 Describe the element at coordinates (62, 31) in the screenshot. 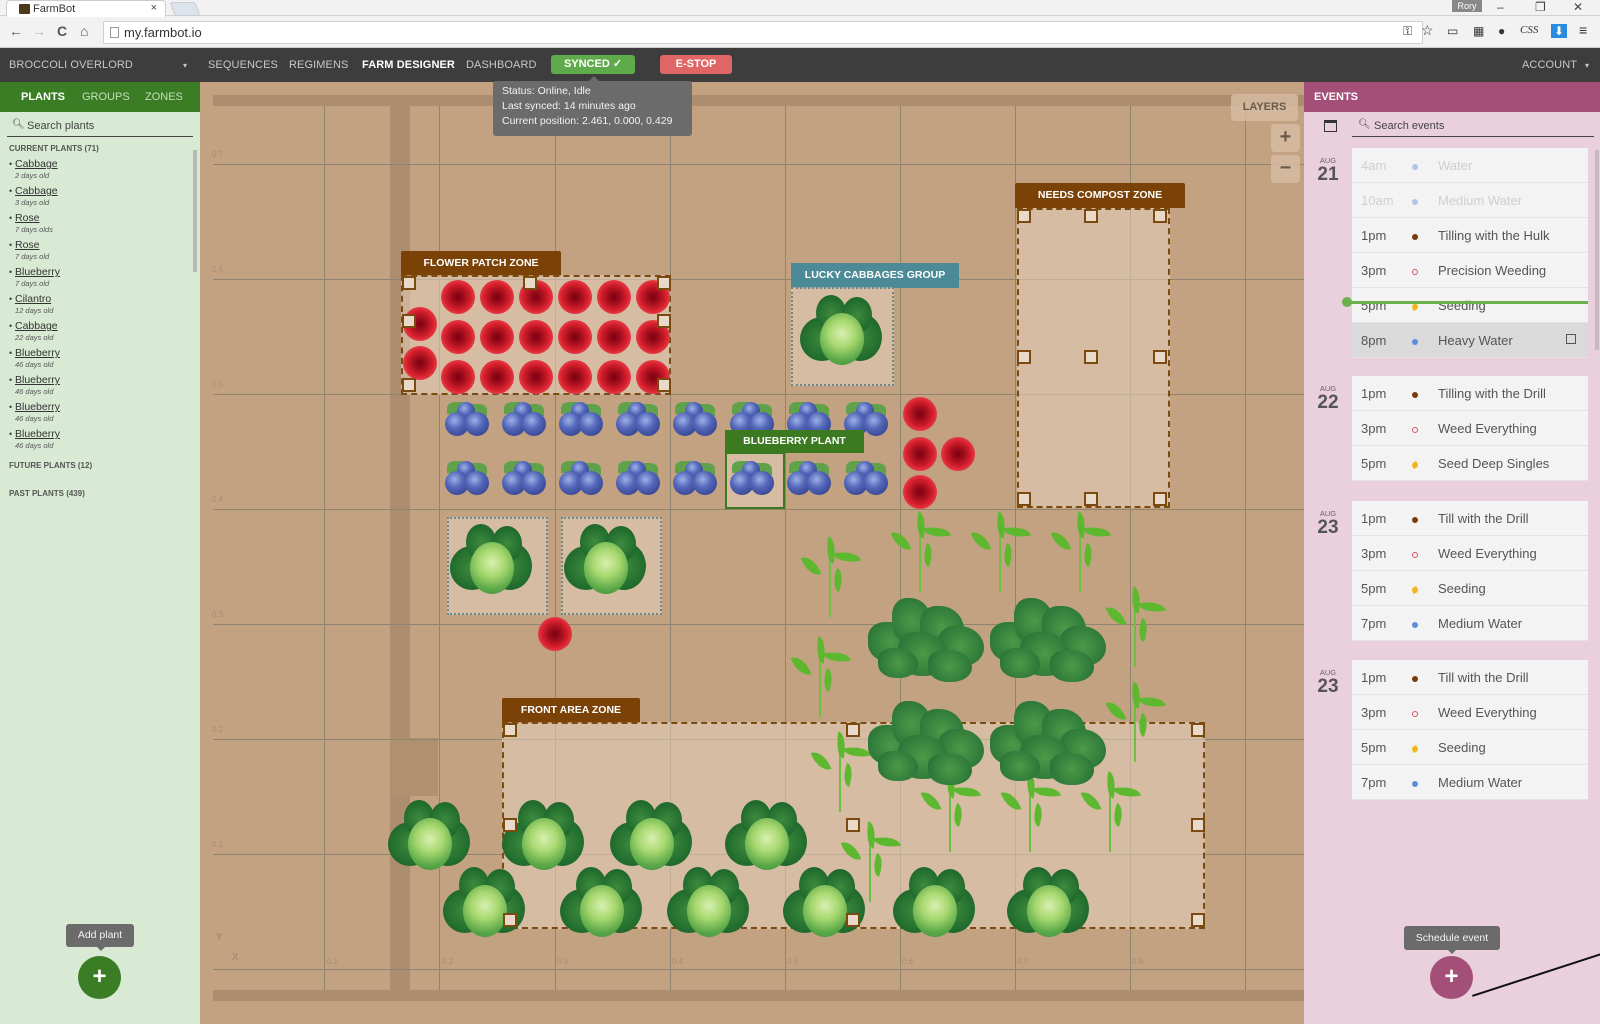

I see `reload-icon: C` at that location.